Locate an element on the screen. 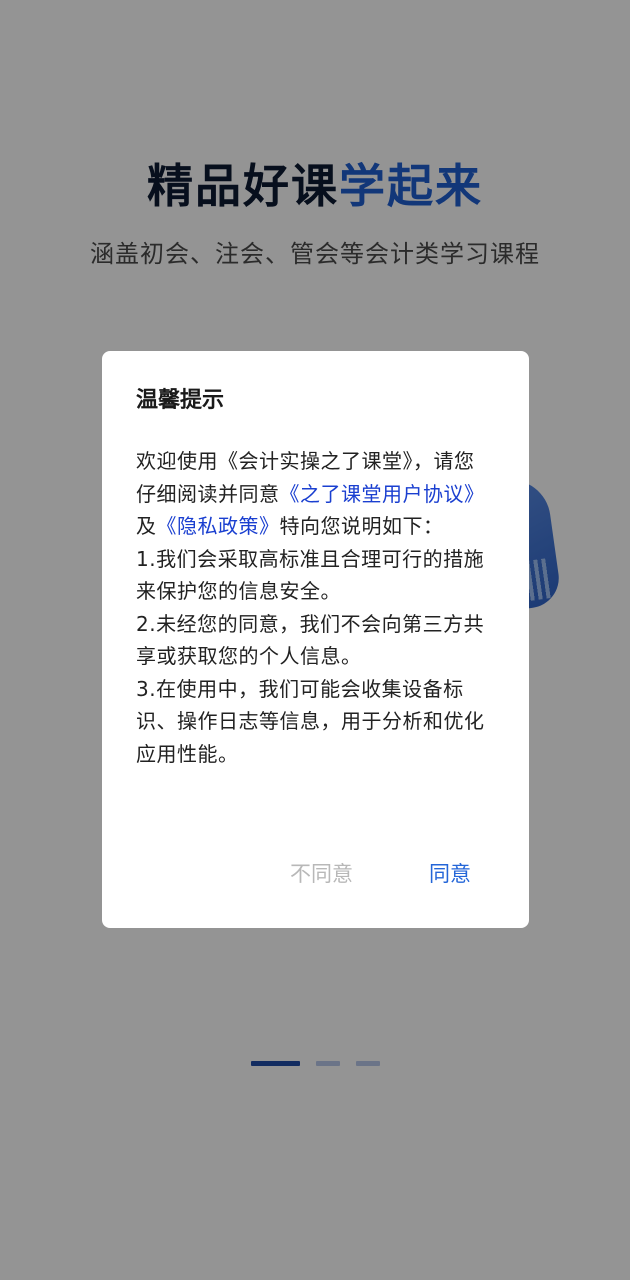 The height and width of the screenshot is (1280, 630). dialog-item-2: 2.未经您的同意，我们不会向第三方共享或获取您的个人信息。 is located at coordinates (310, 640).